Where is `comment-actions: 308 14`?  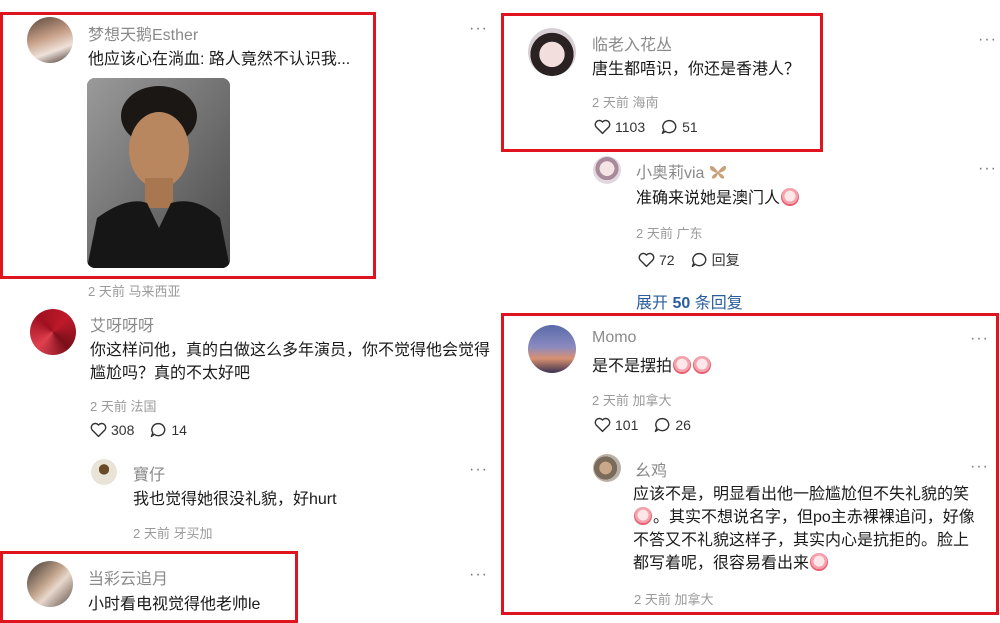
comment-actions: 308 14 is located at coordinates (146, 430).